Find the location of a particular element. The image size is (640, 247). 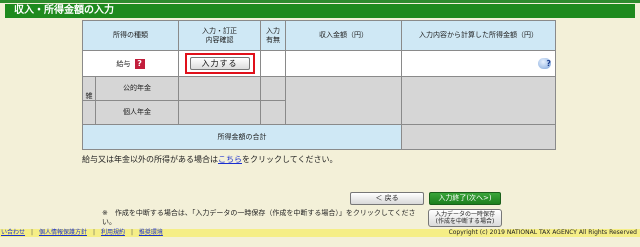

header-computed-income: 入力内容から計算した所得金額（円） is located at coordinates (478, 35).